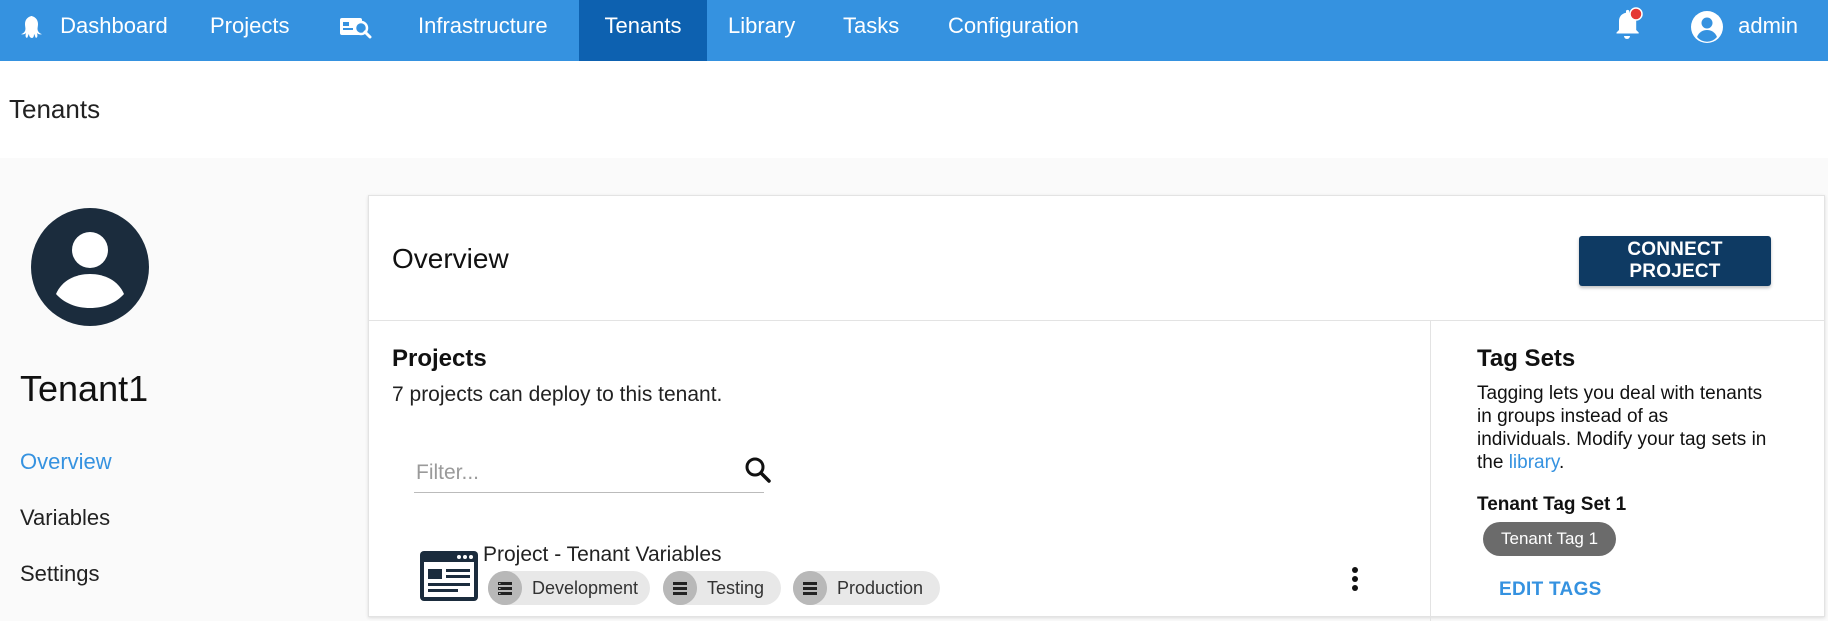 This screenshot has height=621, width=1828. I want to click on project-filter, so click(592, 473).